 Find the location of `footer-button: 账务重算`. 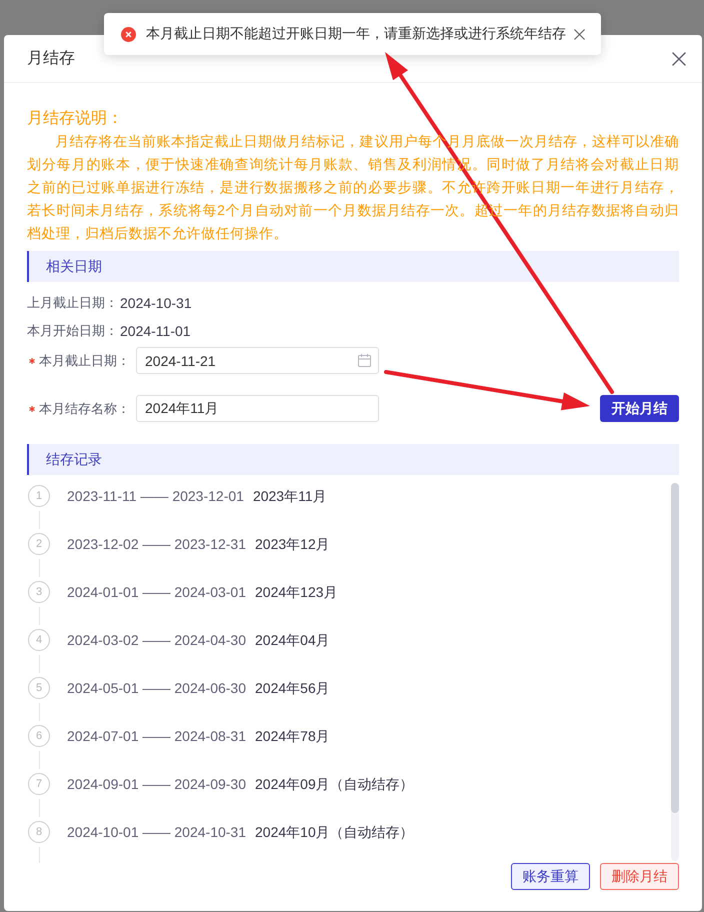

footer-button: 账务重算 is located at coordinates (550, 876).